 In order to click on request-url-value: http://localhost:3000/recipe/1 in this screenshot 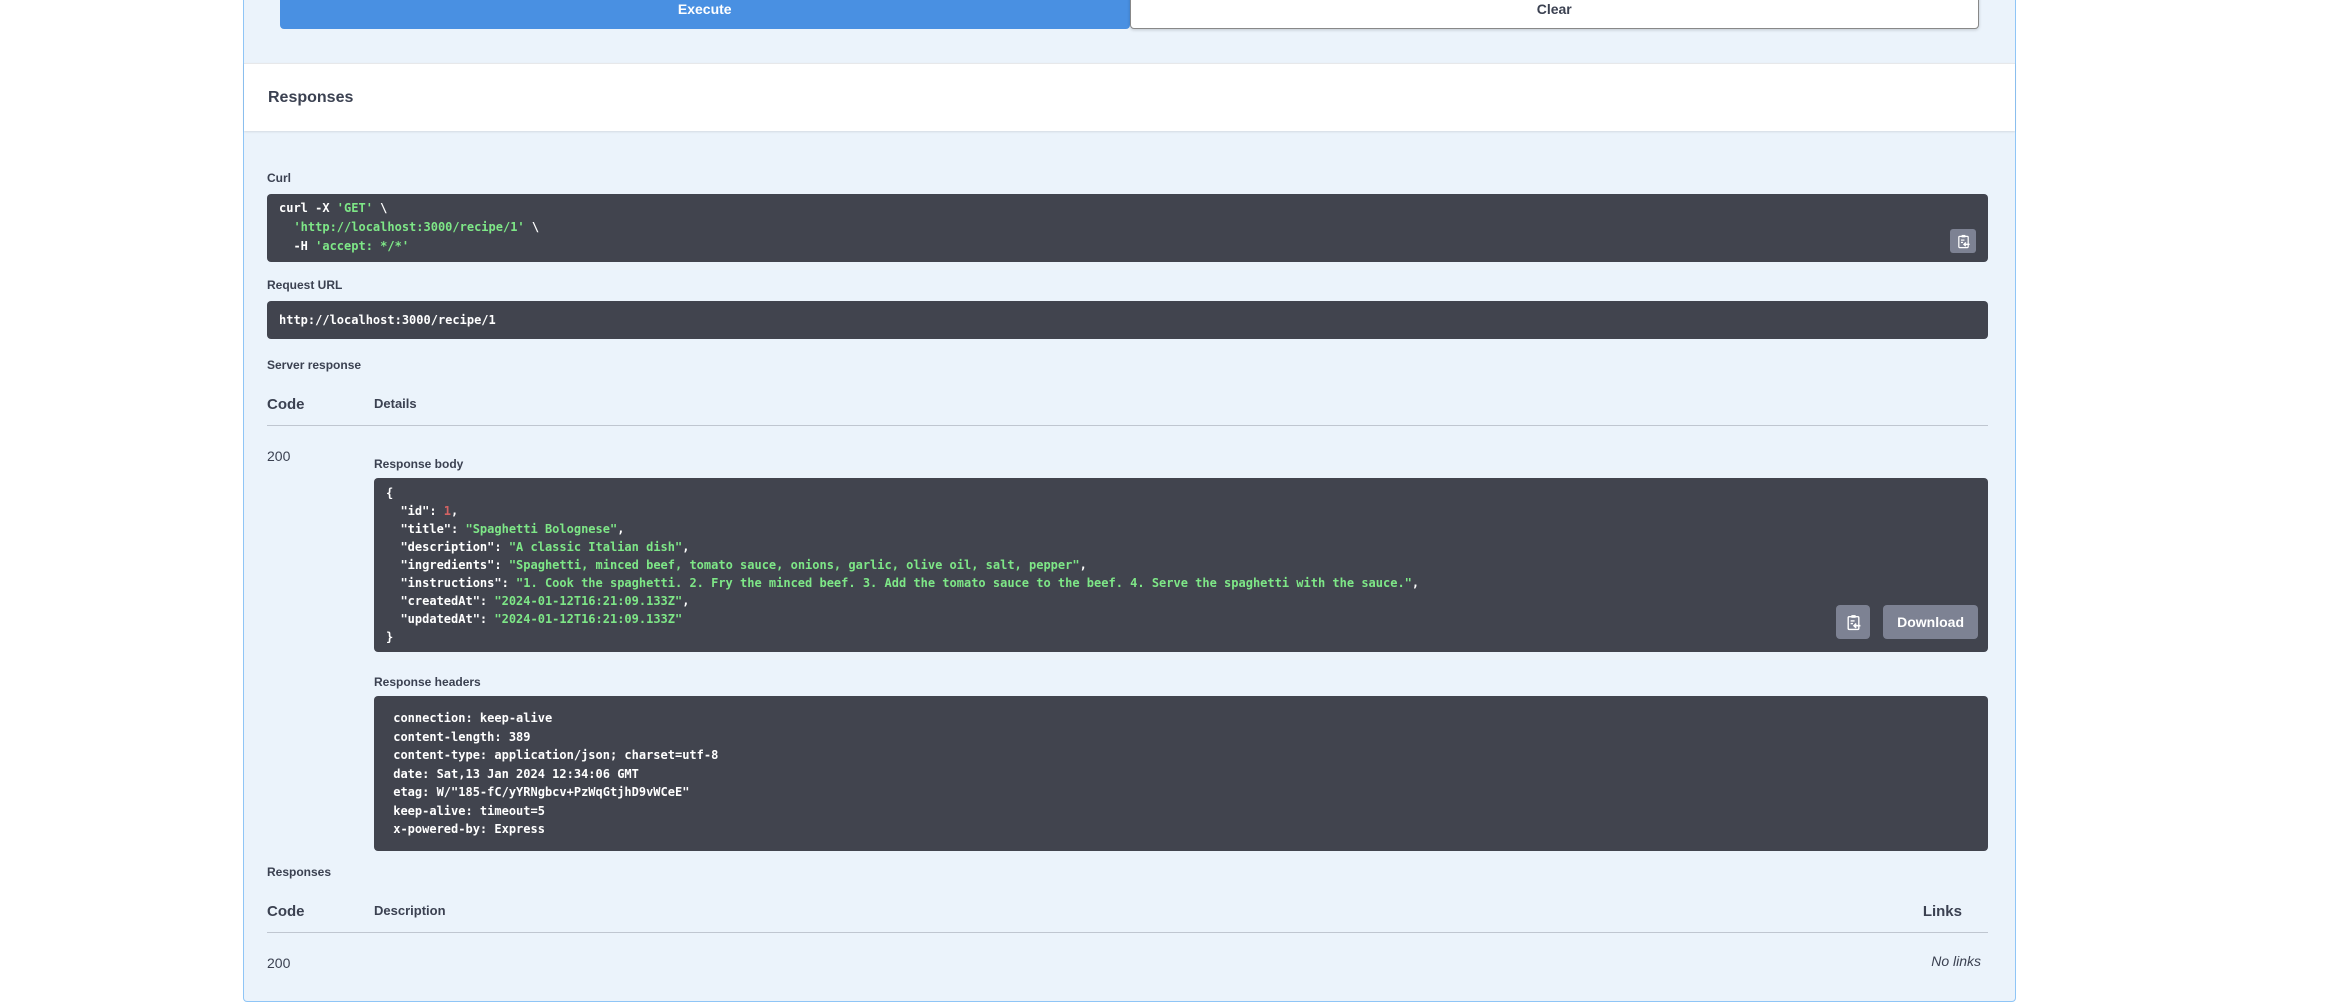, I will do `click(387, 320)`.